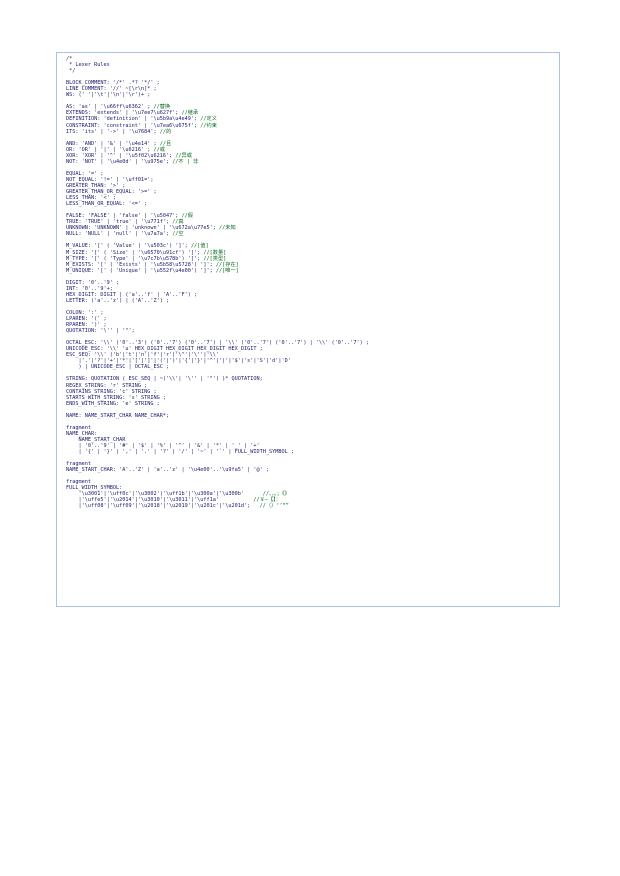  What do you see at coordinates (118, 300) in the screenshot?
I see `code-text: LETTER: ('a'..'z') | ('A'..'Z') ;` at bounding box center [118, 300].